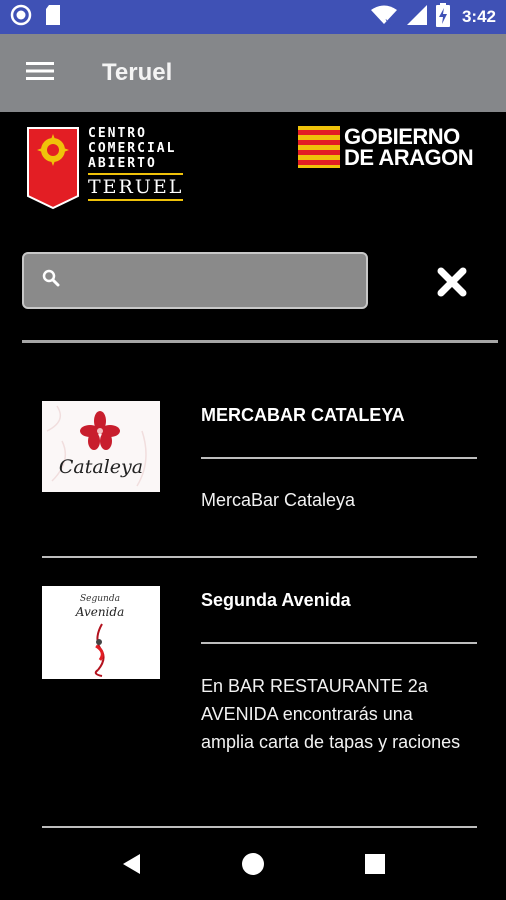 The height and width of the screenshot is (900, 506). Describe the element at coordinates (478, 16) in the screenshot. I see `status-time: 3:42` at that location.